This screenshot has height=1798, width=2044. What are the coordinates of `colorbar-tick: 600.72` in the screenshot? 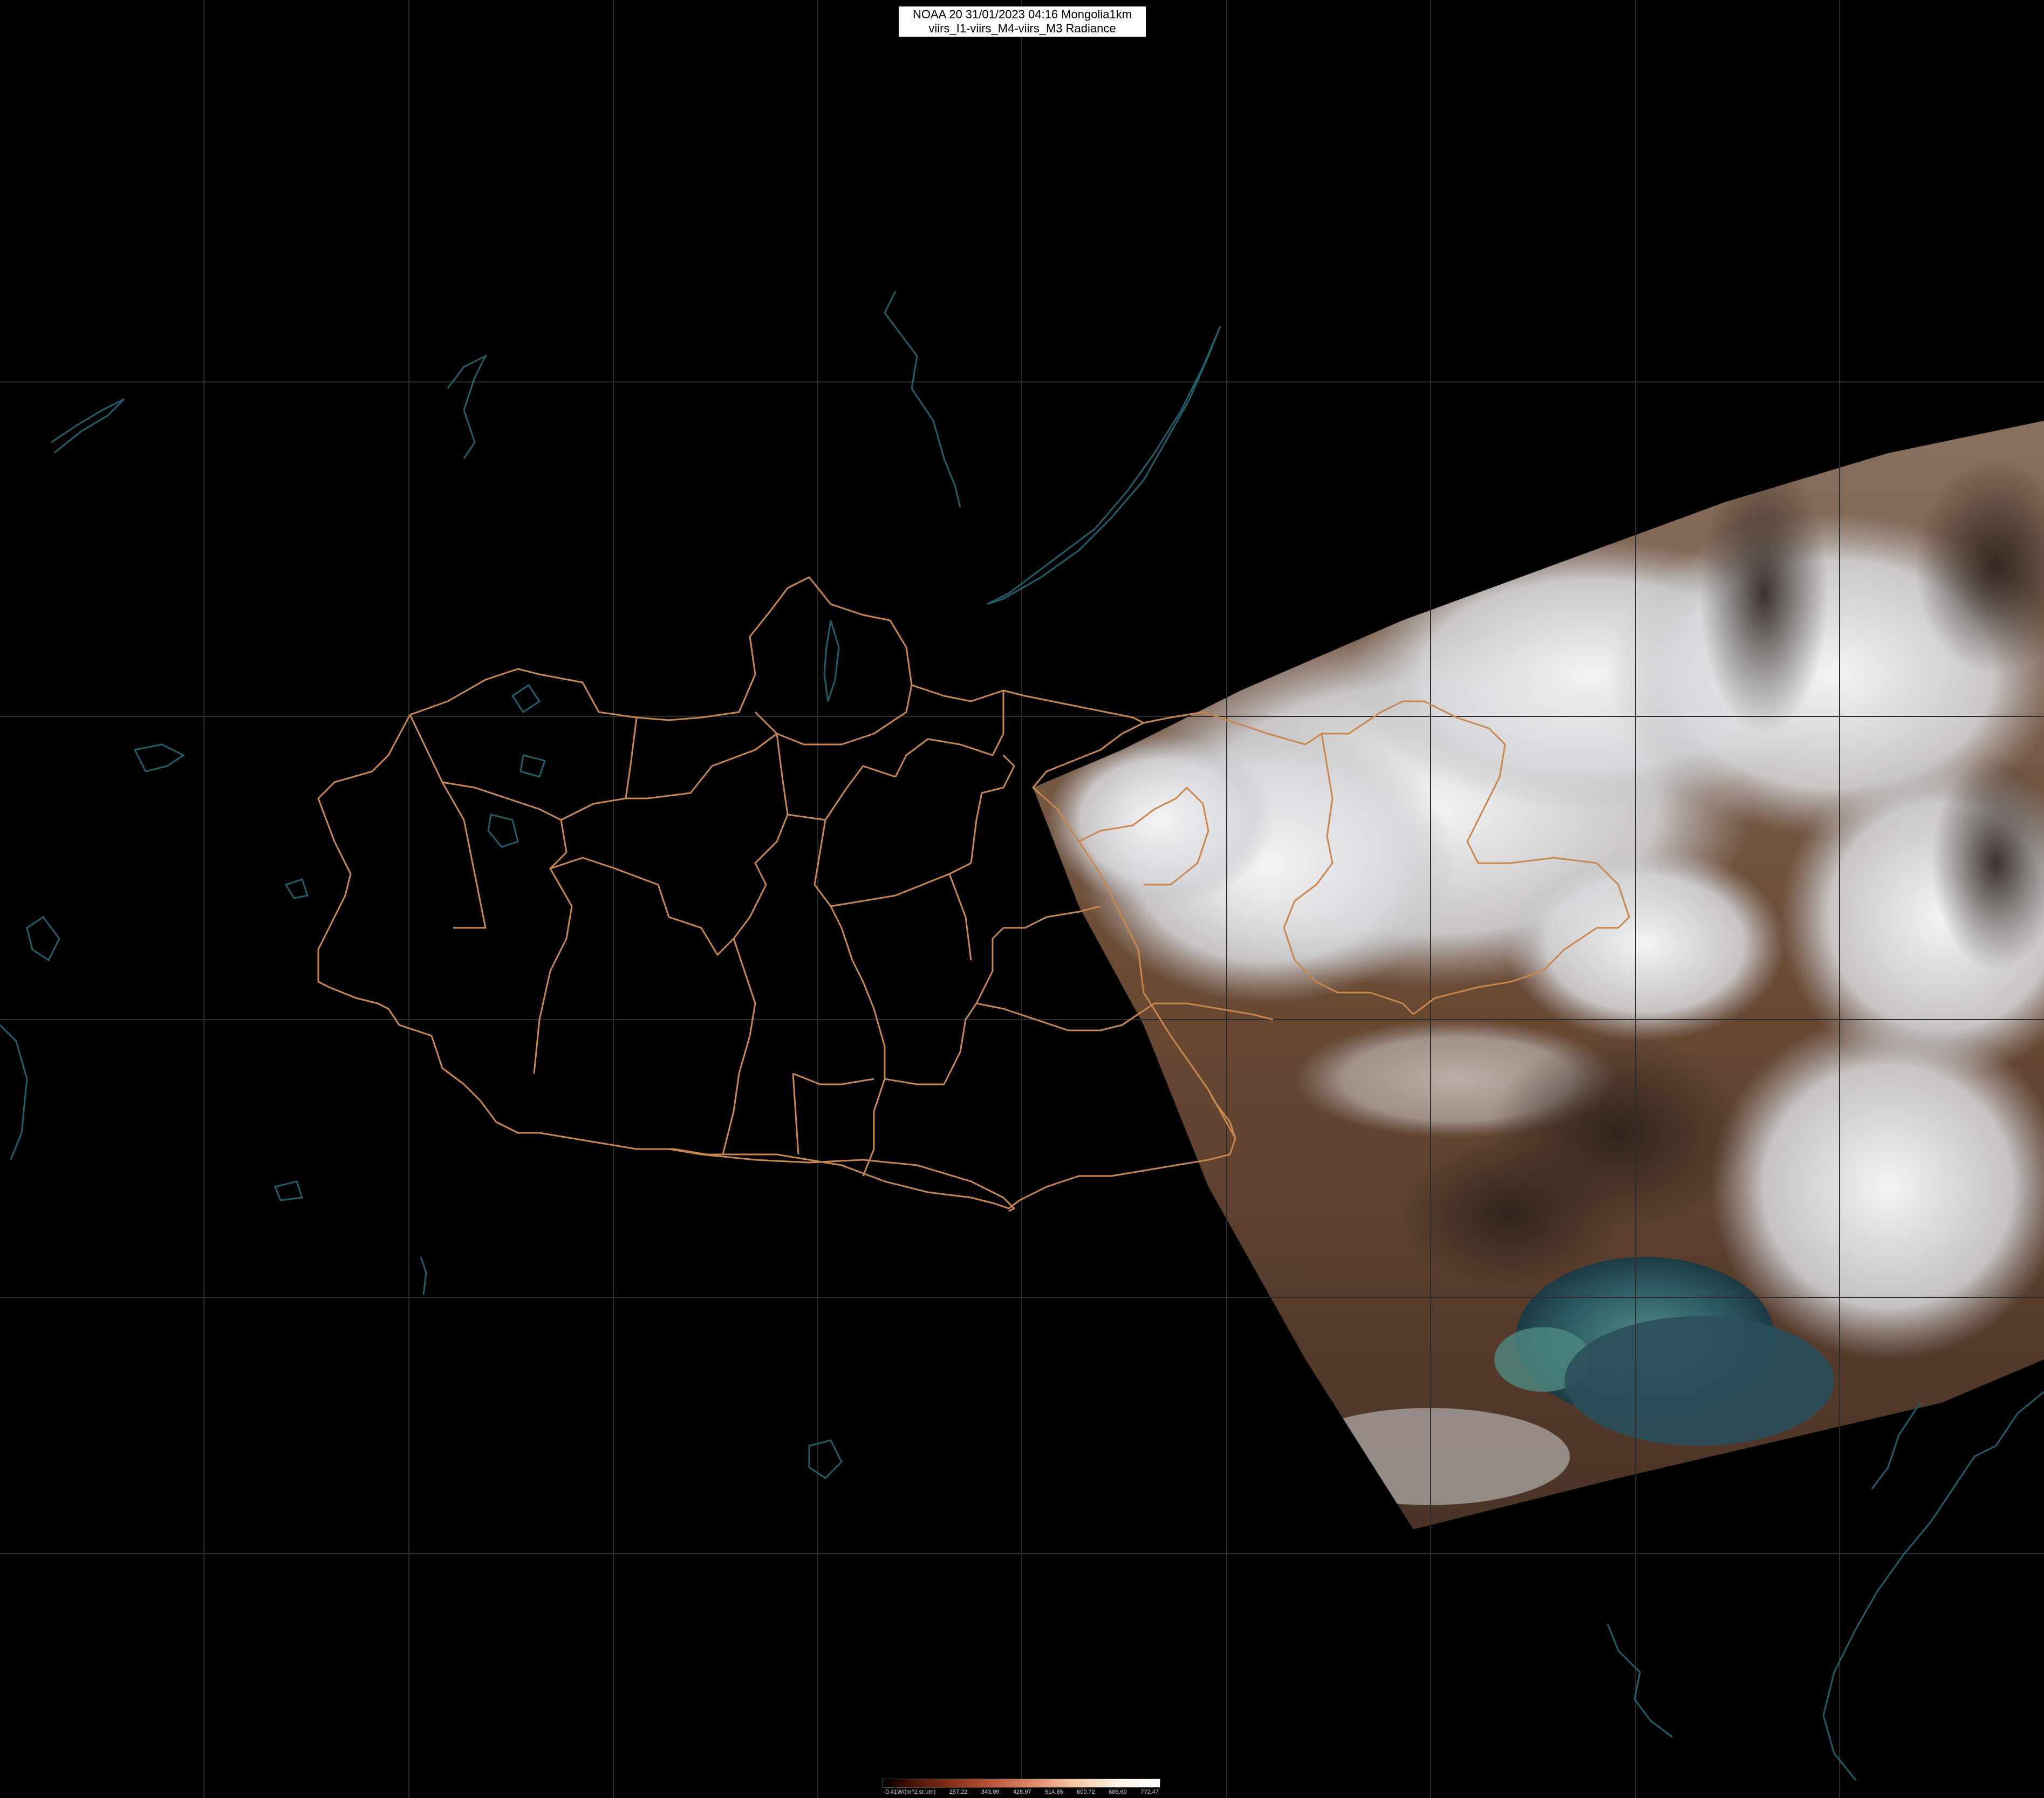 It's located at (1086, 1792).